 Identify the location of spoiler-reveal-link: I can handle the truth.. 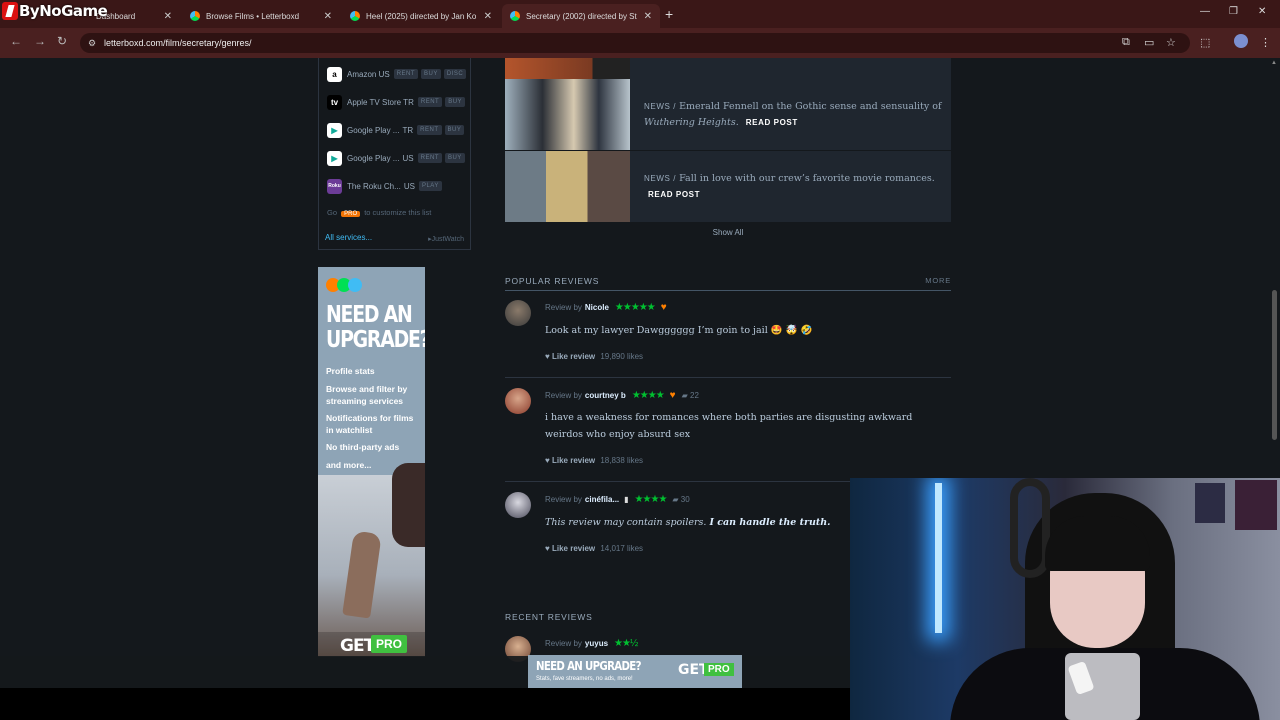
(769, 522).